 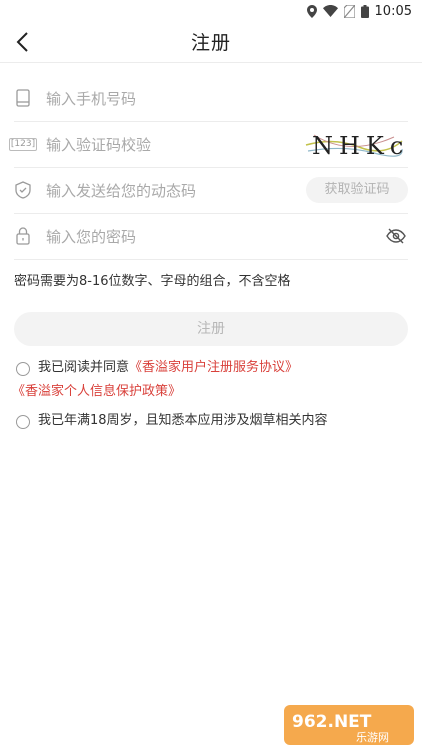 I want to click on age-radio, so click(x=23, y=422).